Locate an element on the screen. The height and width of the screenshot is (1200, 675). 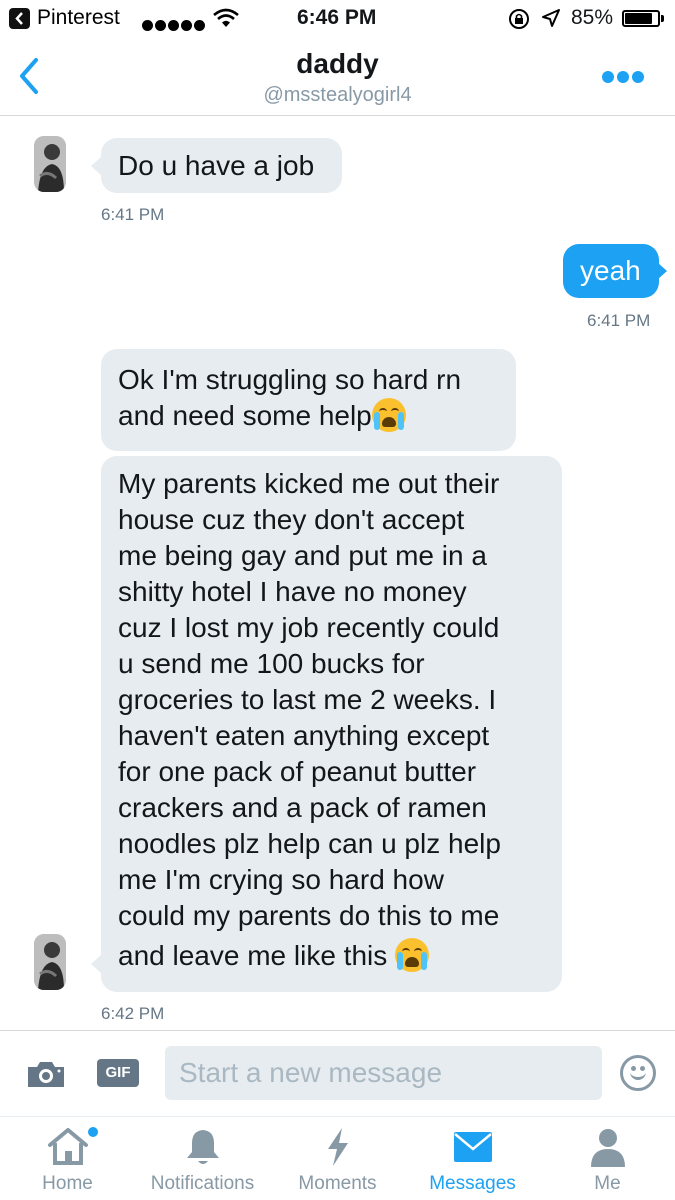
tab-label: Home is located at coordinates (67, 1183).